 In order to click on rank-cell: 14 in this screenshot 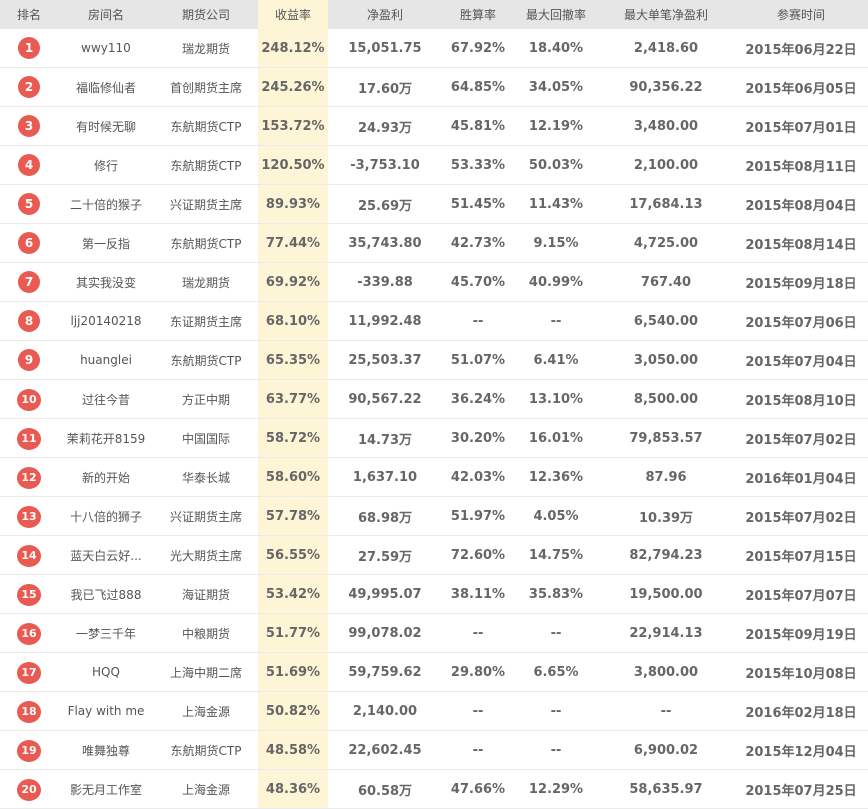, I will do `click(29, 555)`.